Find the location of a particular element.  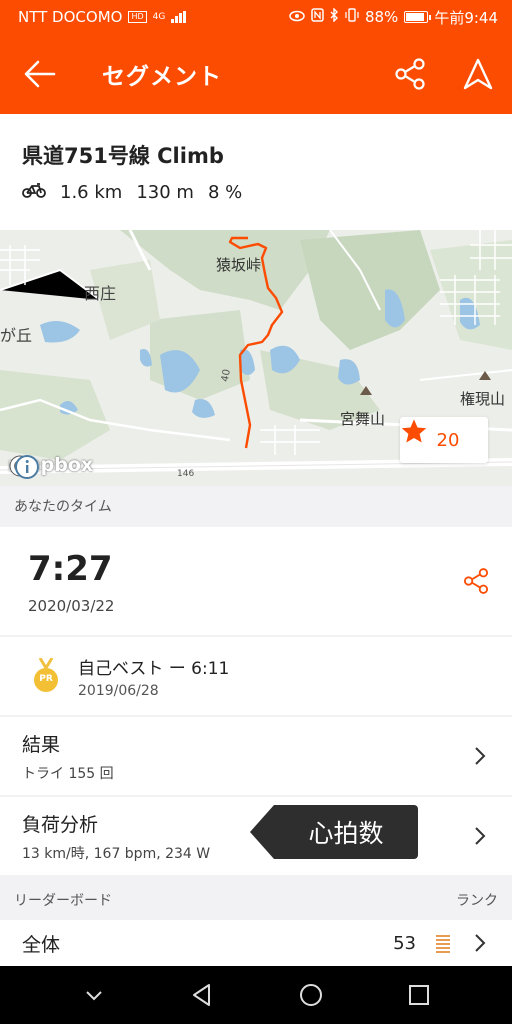

chevron-down-icon is located at coordinates (94, 995).